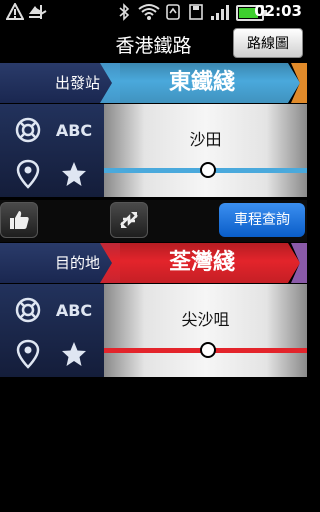  Describe the element at coordinates (208, 170) in the screenshot. I see `origin-station-marker` at that location.